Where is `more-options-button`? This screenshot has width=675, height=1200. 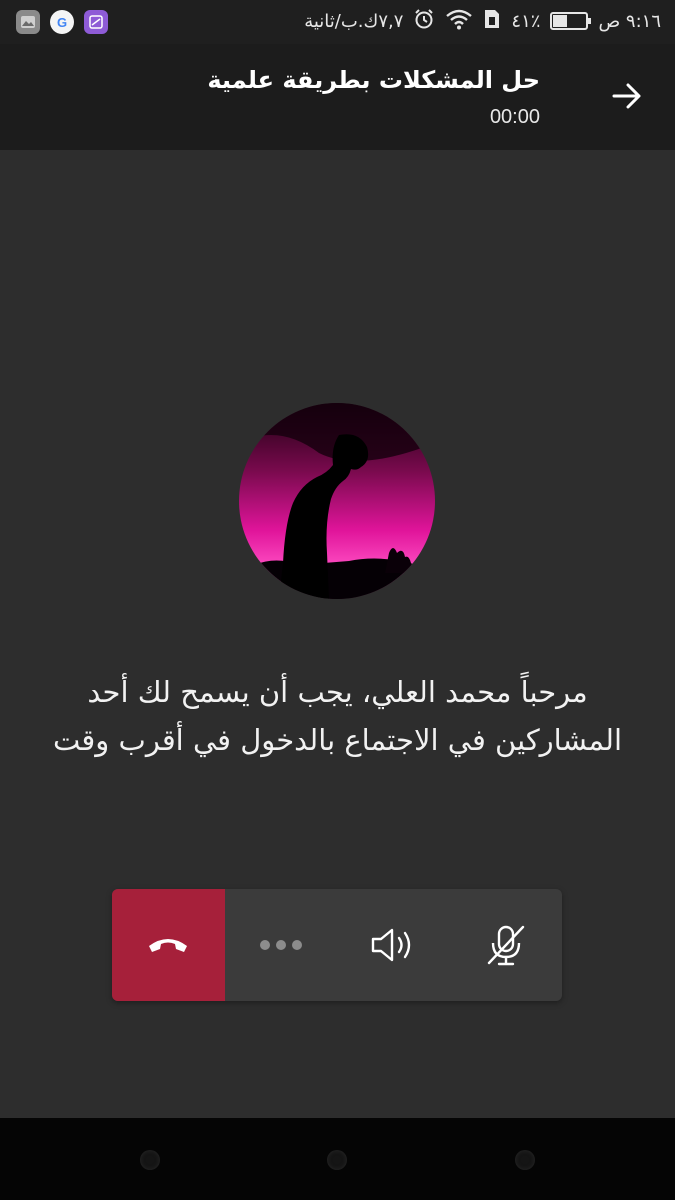
more-options-button is located at coordinates (281, 945).